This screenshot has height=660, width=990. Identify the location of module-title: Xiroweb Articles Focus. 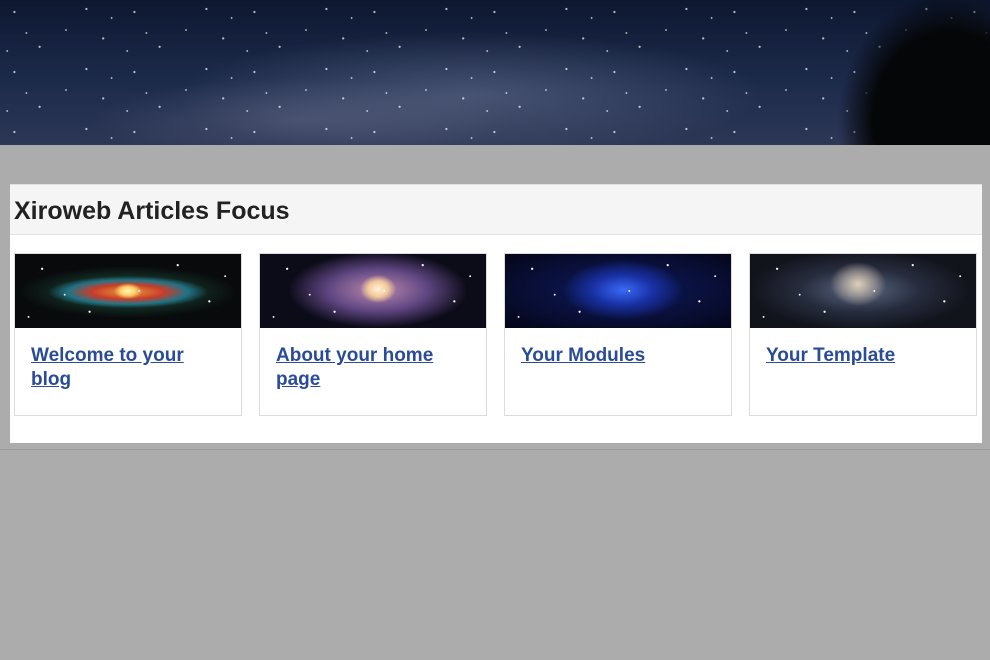
(152, 211).